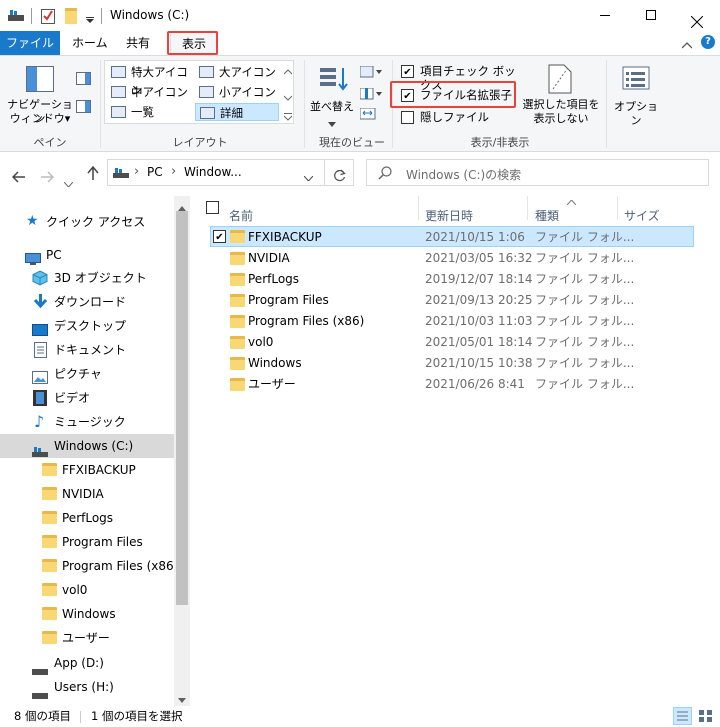 This screenshot has width=720, height=727. Describe the element at coordinates (537, 172) in the screenshot. I see `search-box: Windows (C:)の検索` at that location.